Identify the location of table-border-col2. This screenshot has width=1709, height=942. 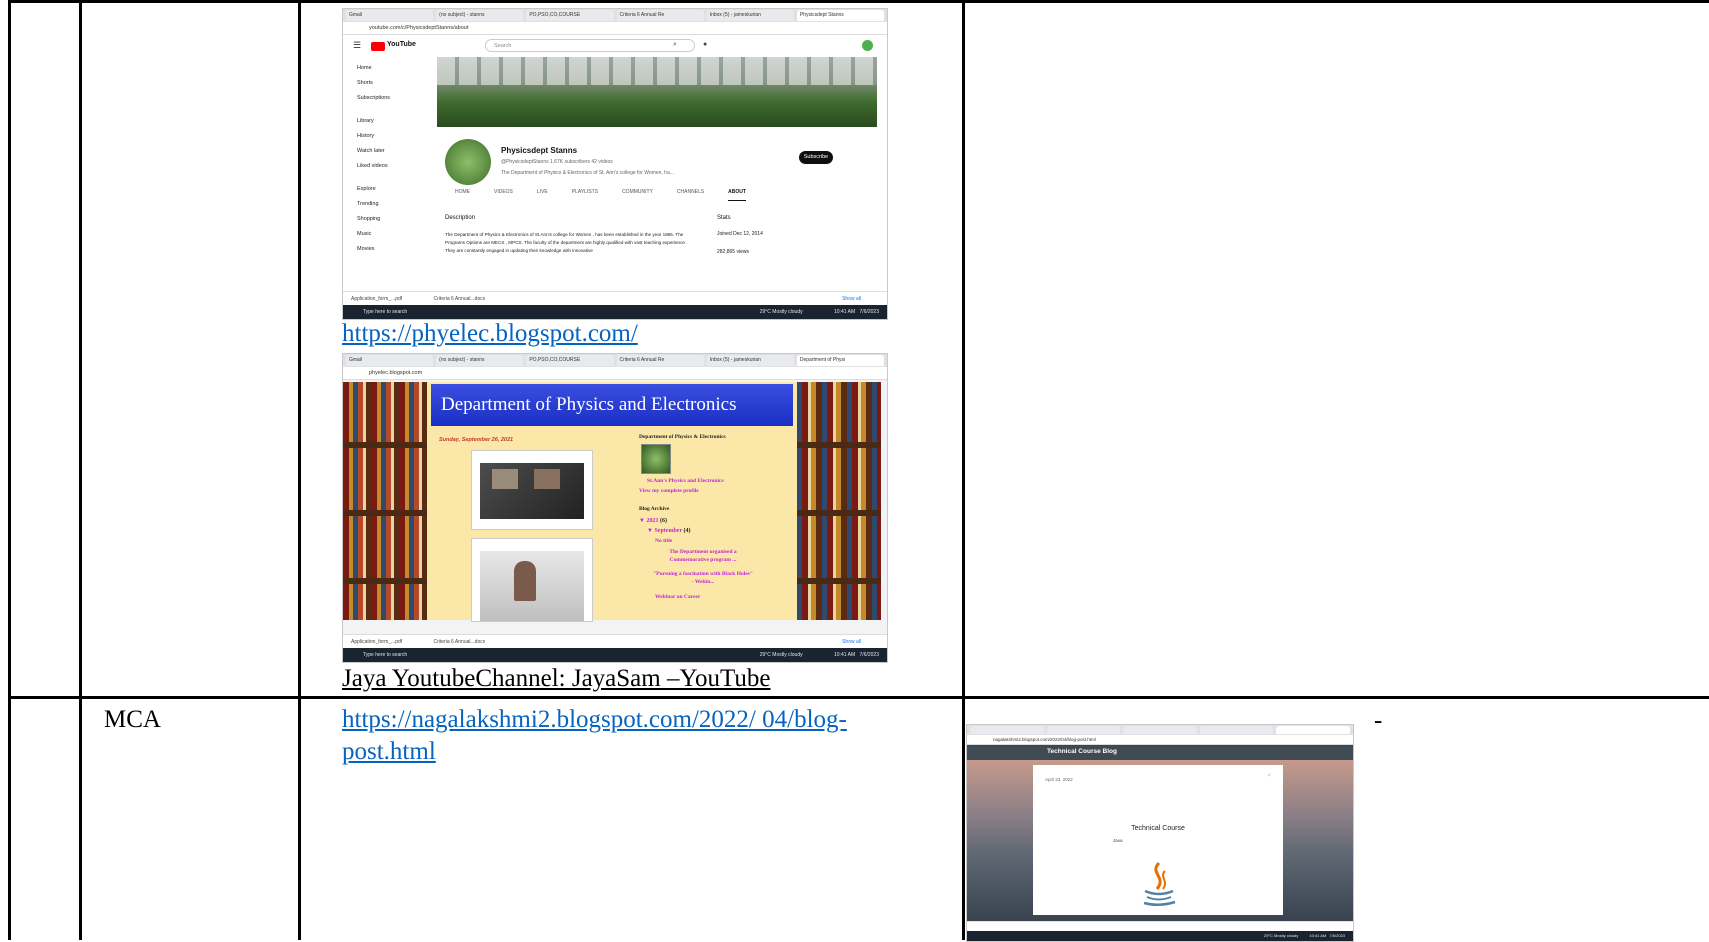
(299, 470).